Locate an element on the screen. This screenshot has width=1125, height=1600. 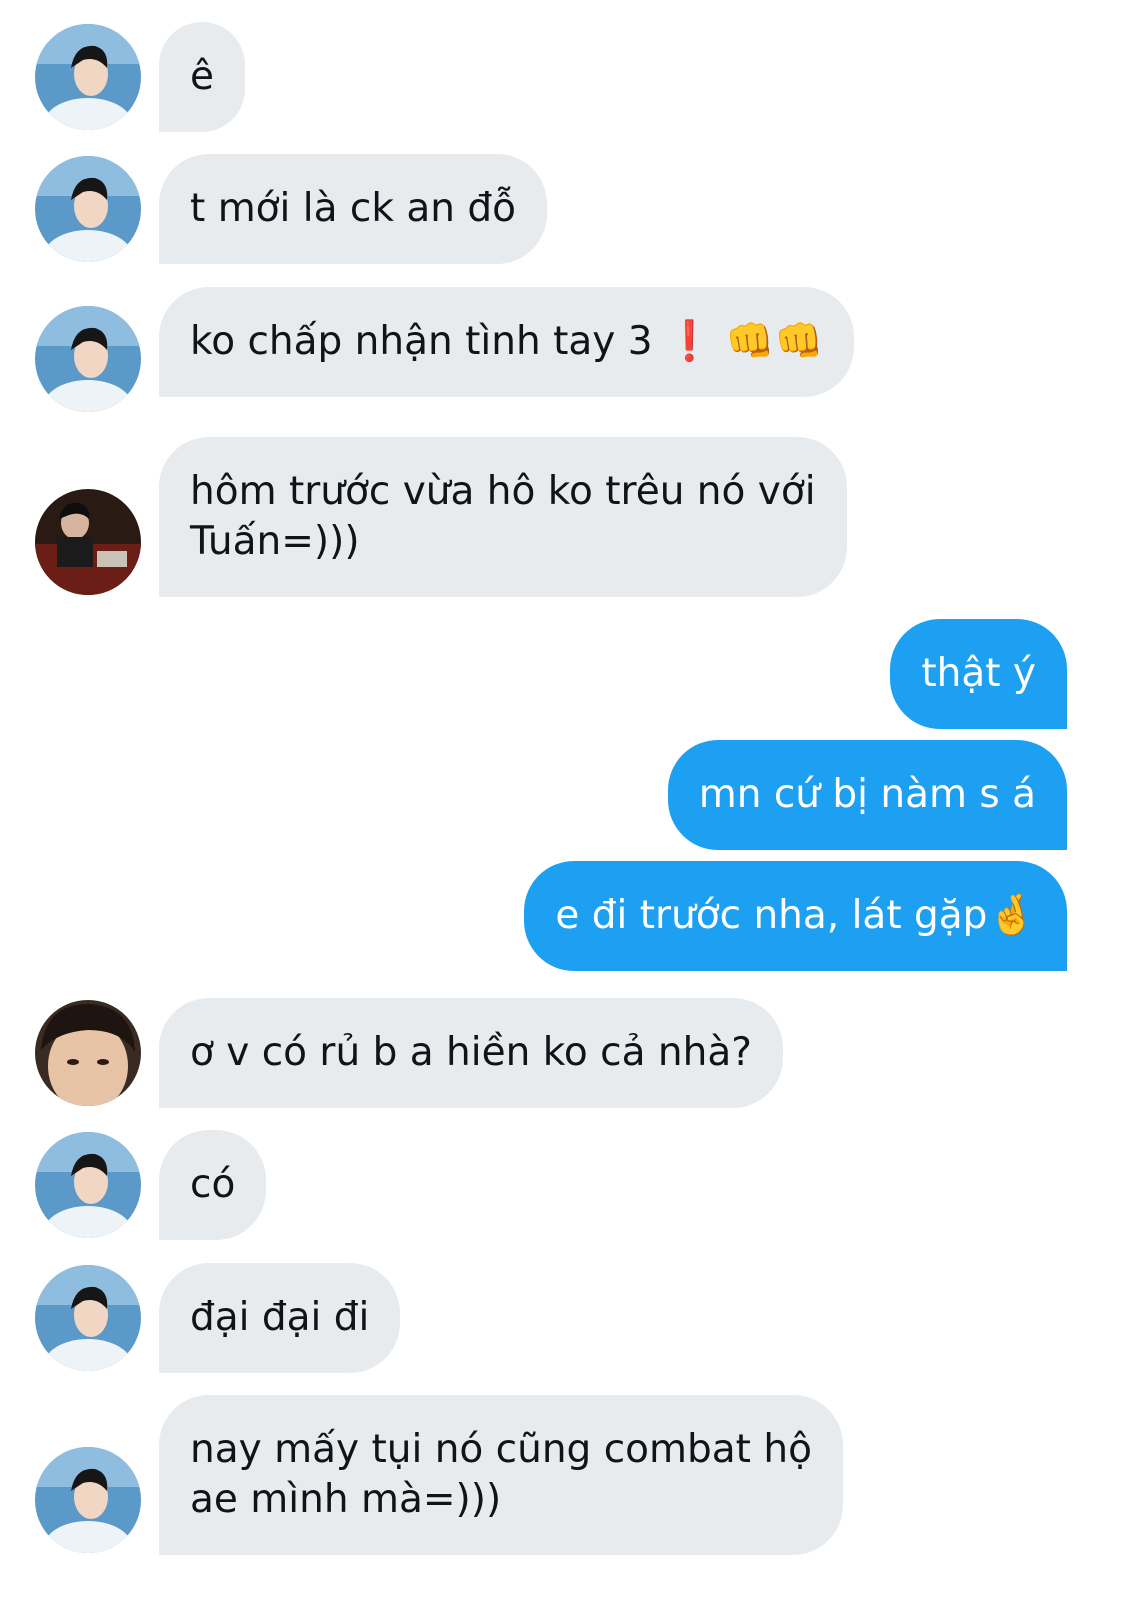
avatar-friend-c is located at coordinates (88, 1053).